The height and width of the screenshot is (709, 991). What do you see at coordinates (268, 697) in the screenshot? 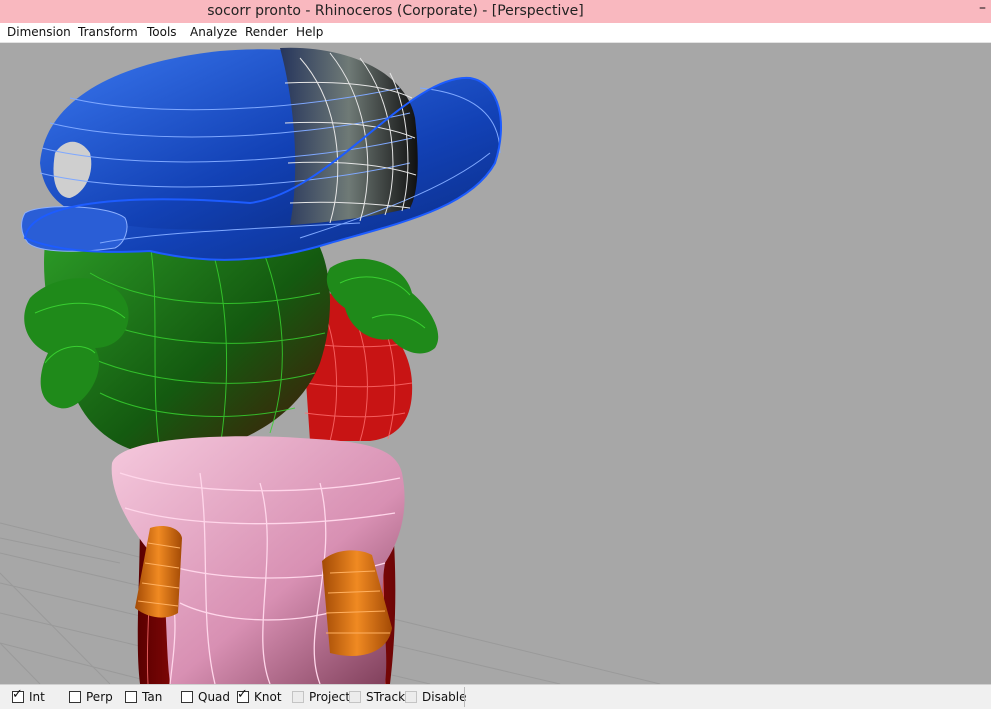
I see `osnap-knot-label: Knot` at bounding box center [268, 697].